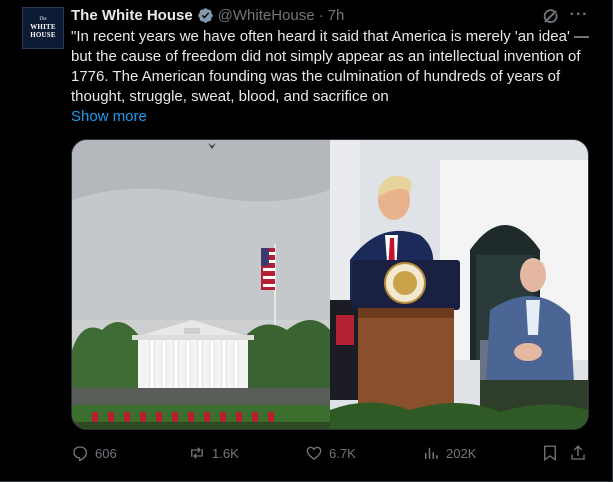  Describe the element at coordinates (314, 453) in the screenshot. I see `heart-icon` at that location.